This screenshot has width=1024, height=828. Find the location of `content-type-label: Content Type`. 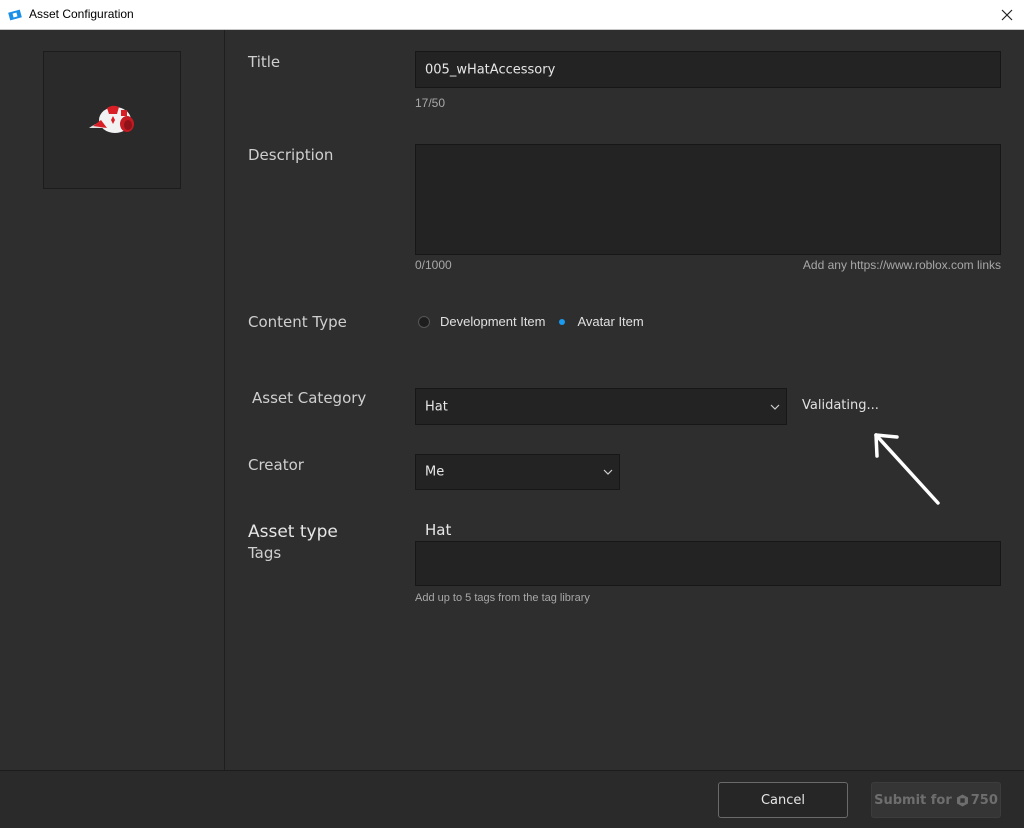

content-type-label: Content Type is located at coordinates (297, 322).